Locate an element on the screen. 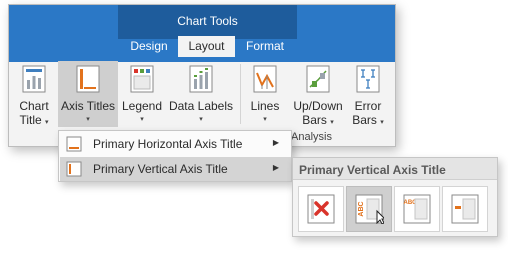  lines-button: Lines ▾ is located at coordinates (265, 94).